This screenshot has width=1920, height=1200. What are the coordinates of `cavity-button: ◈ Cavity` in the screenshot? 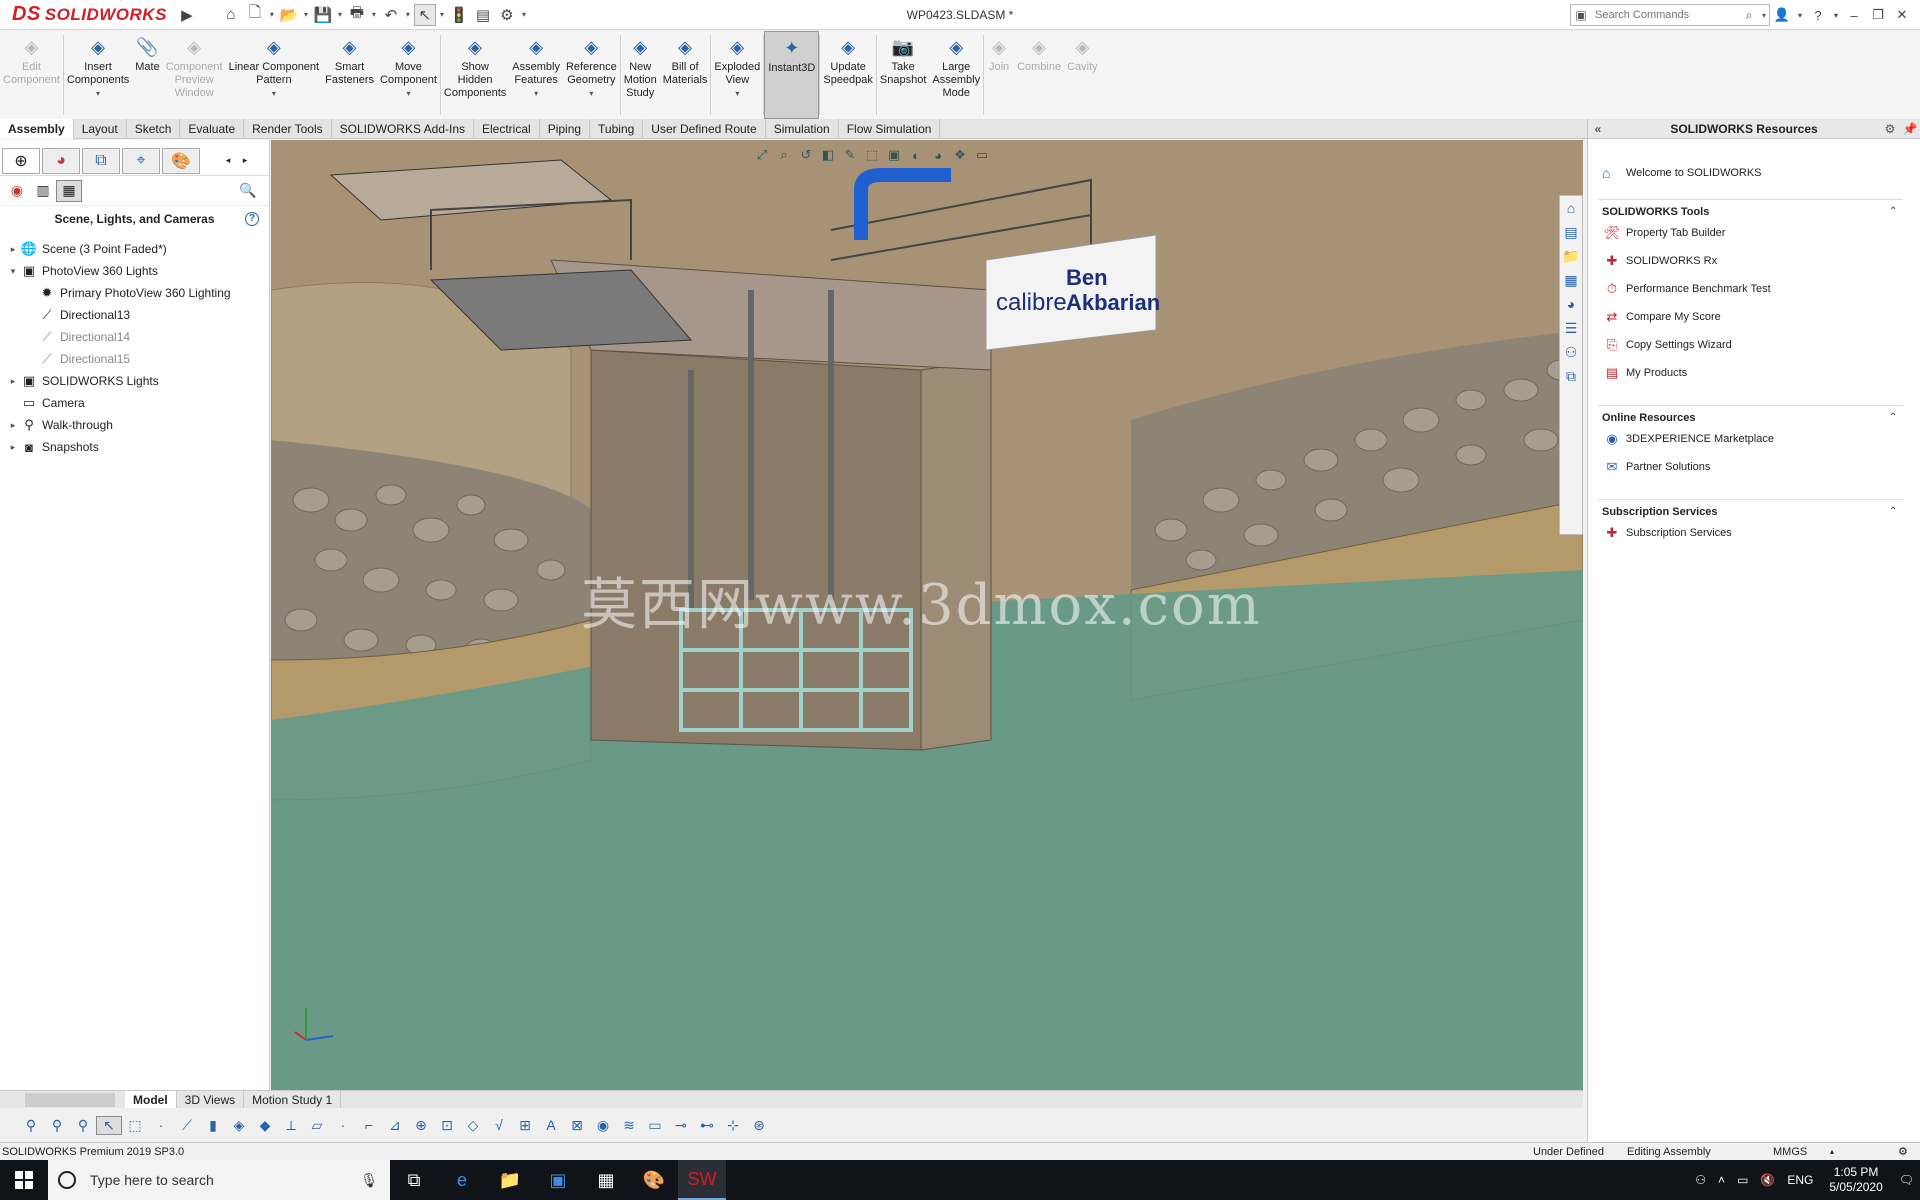 It's located at (1082, 75).